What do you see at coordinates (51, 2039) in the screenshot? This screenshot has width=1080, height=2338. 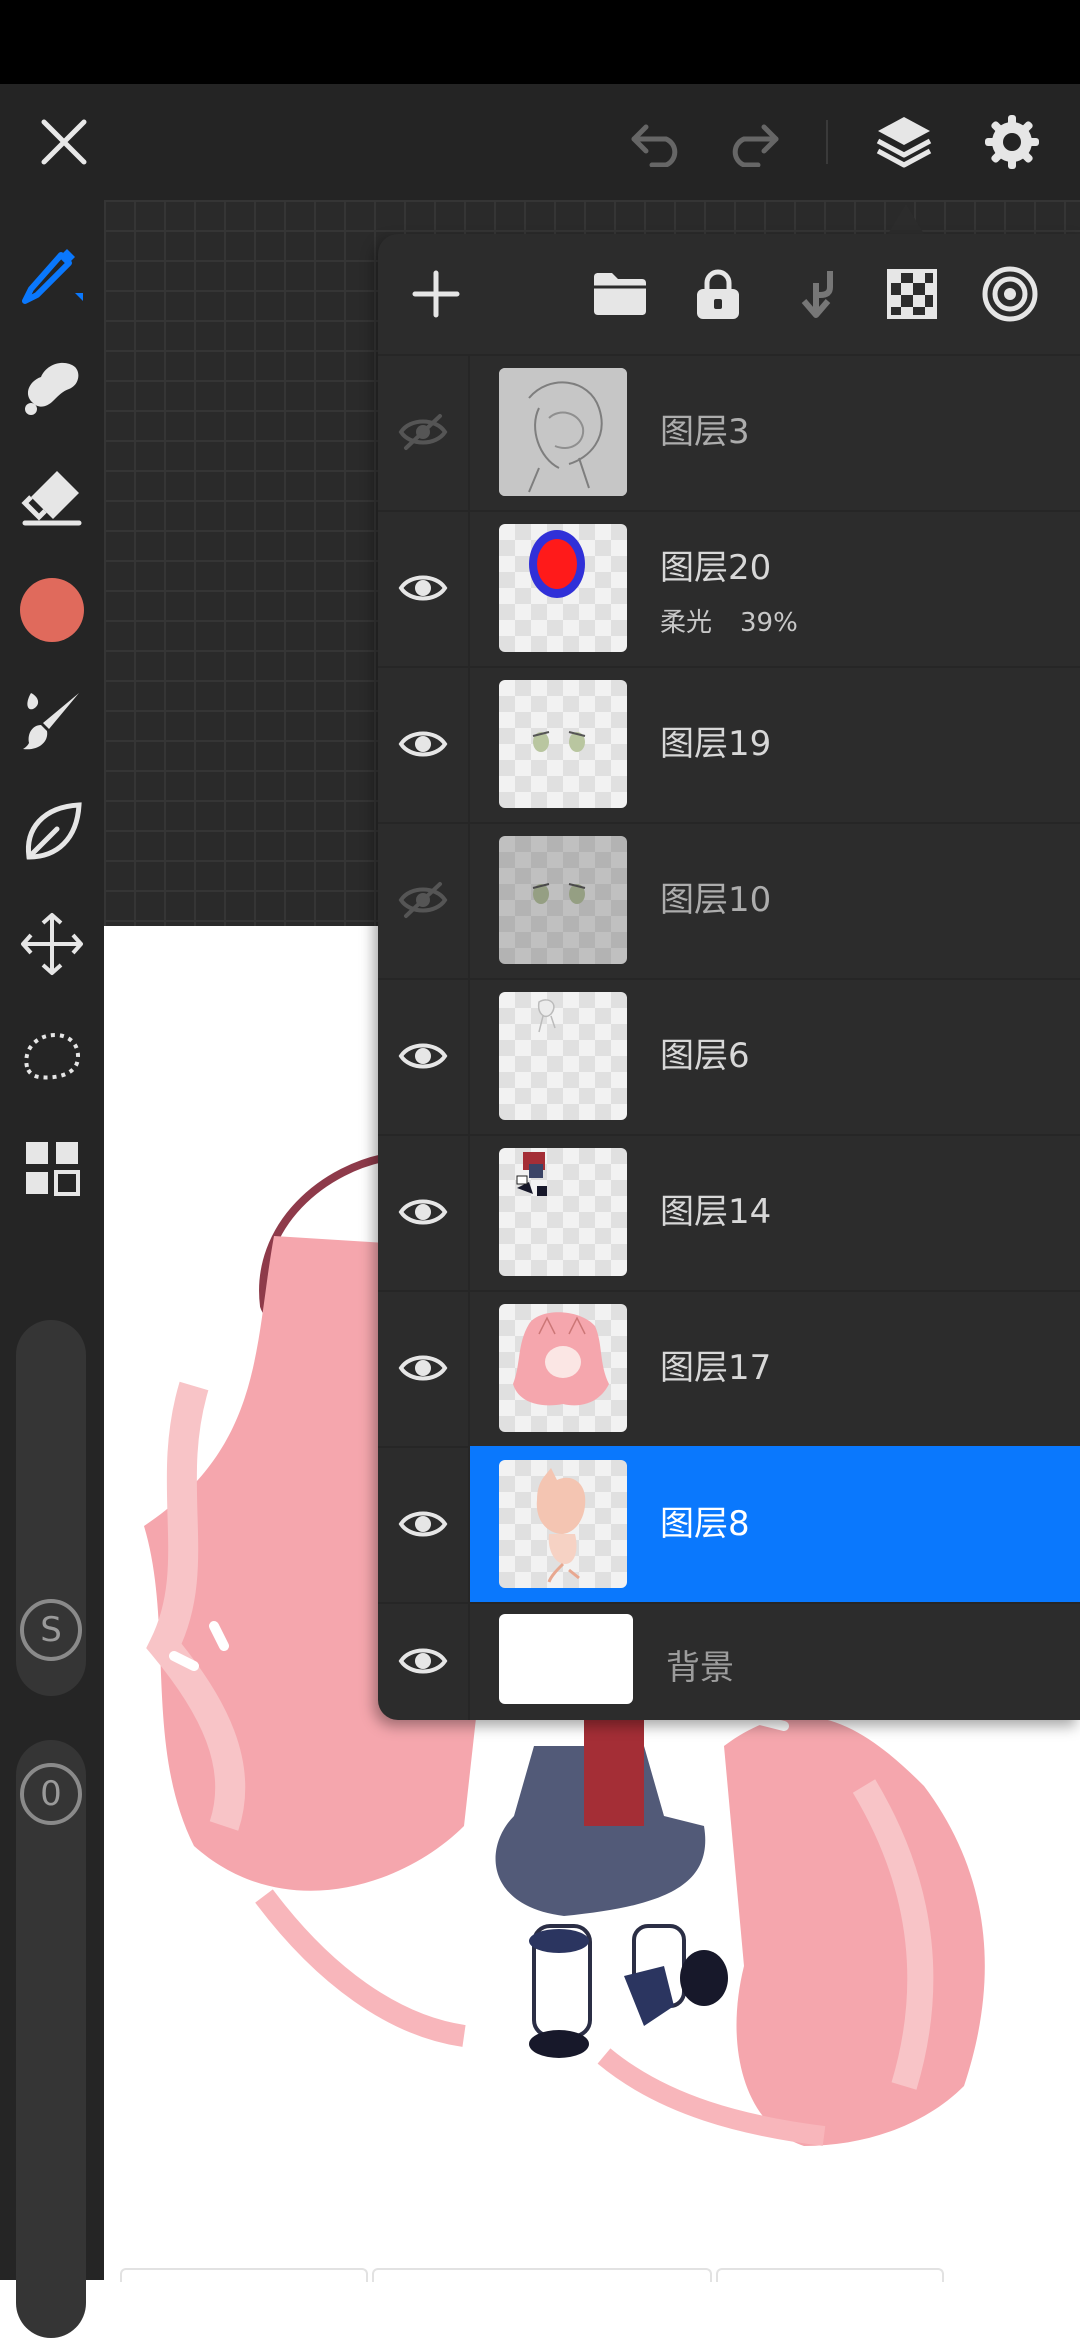 I see `opacity-slider: 0` at bounding box center [51, 2039].